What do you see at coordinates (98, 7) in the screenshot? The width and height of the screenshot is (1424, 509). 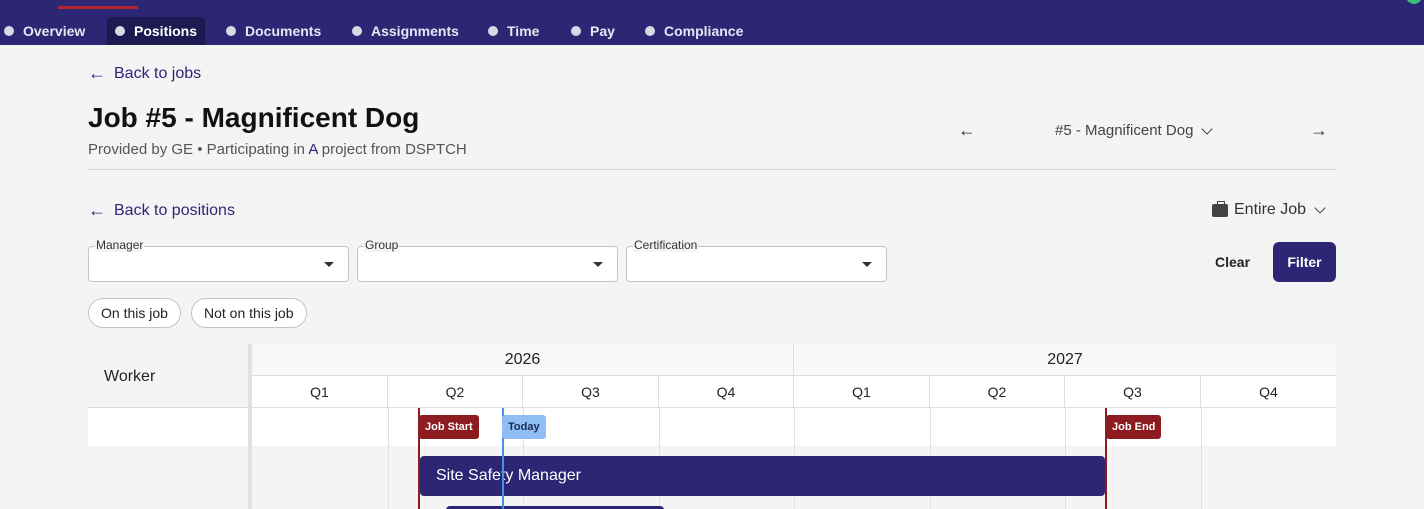 I see `active-indicator` at bounding box center [98, 7].